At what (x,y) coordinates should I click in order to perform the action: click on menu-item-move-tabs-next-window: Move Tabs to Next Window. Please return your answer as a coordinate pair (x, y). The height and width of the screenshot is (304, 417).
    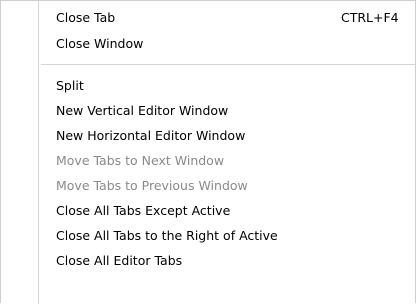
    Looking at the image, I should click on (208, 161).